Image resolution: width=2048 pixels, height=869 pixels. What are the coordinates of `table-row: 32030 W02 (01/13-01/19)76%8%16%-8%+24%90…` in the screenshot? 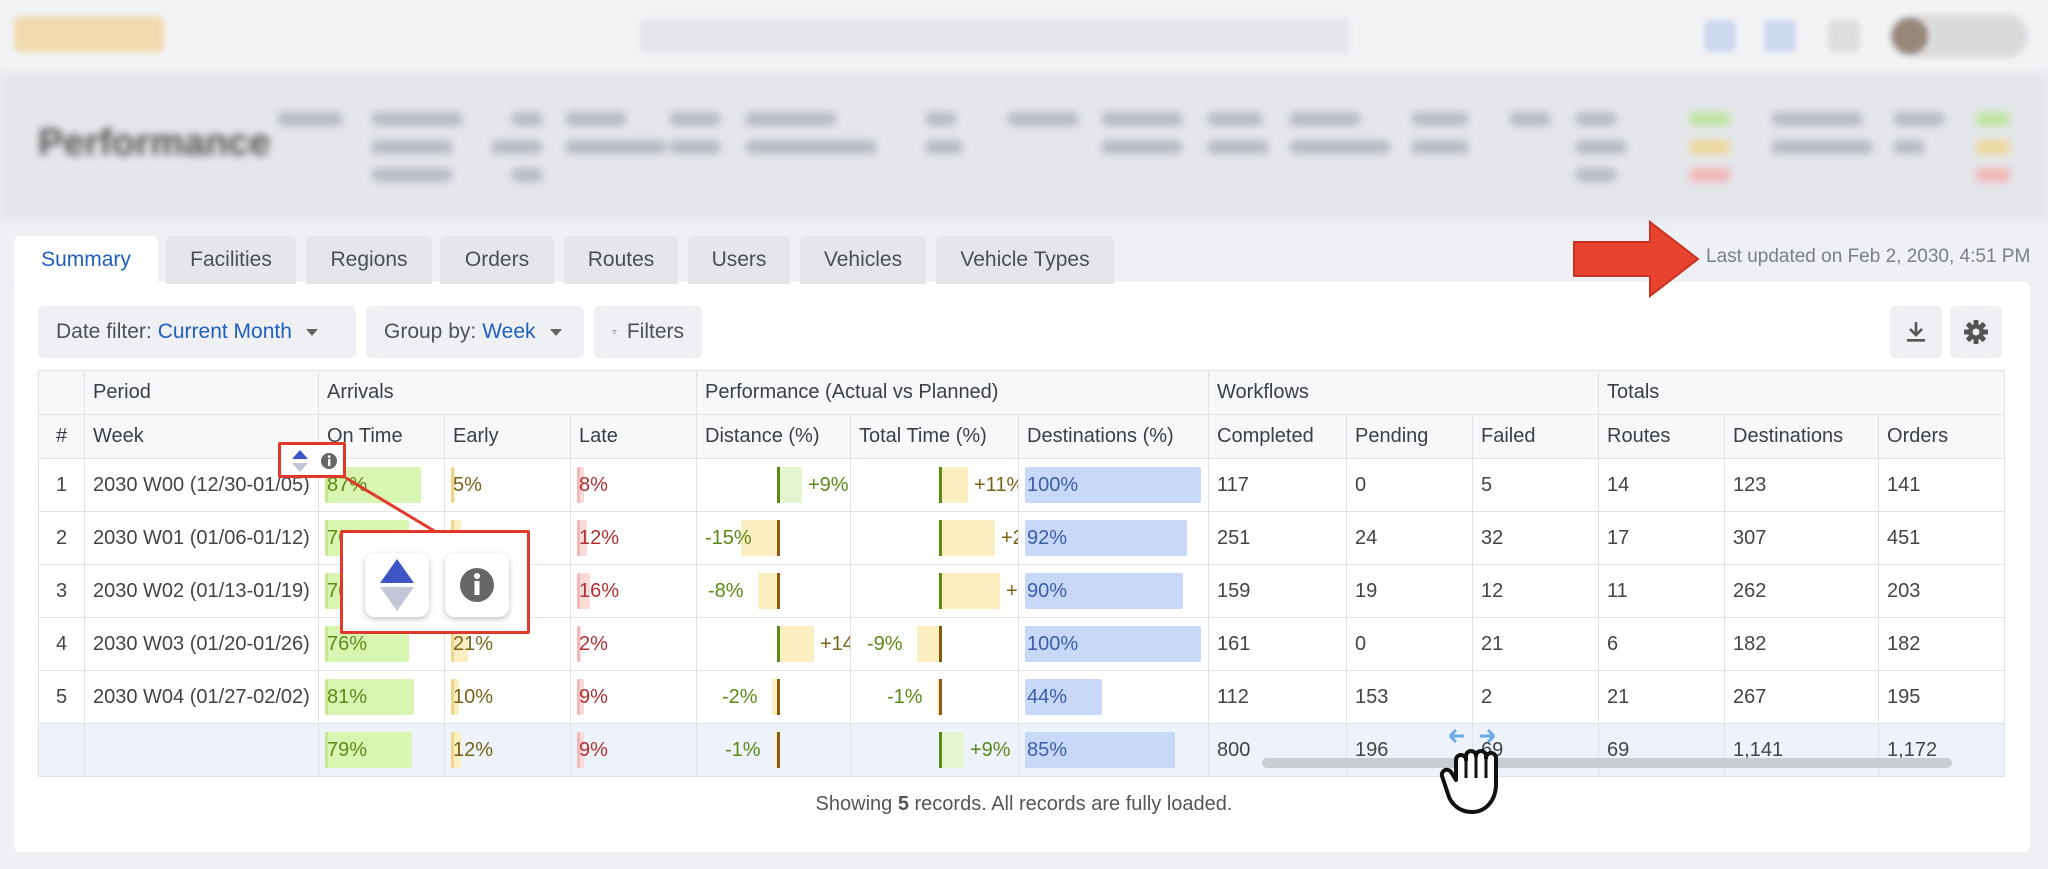 It's located at (1022, 591).